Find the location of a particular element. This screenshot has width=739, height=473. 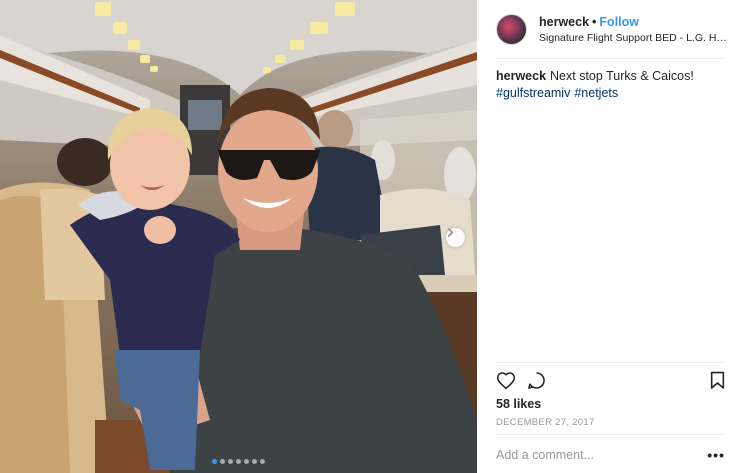

likes-count: 58 likes is located at coordinates (518, 404).